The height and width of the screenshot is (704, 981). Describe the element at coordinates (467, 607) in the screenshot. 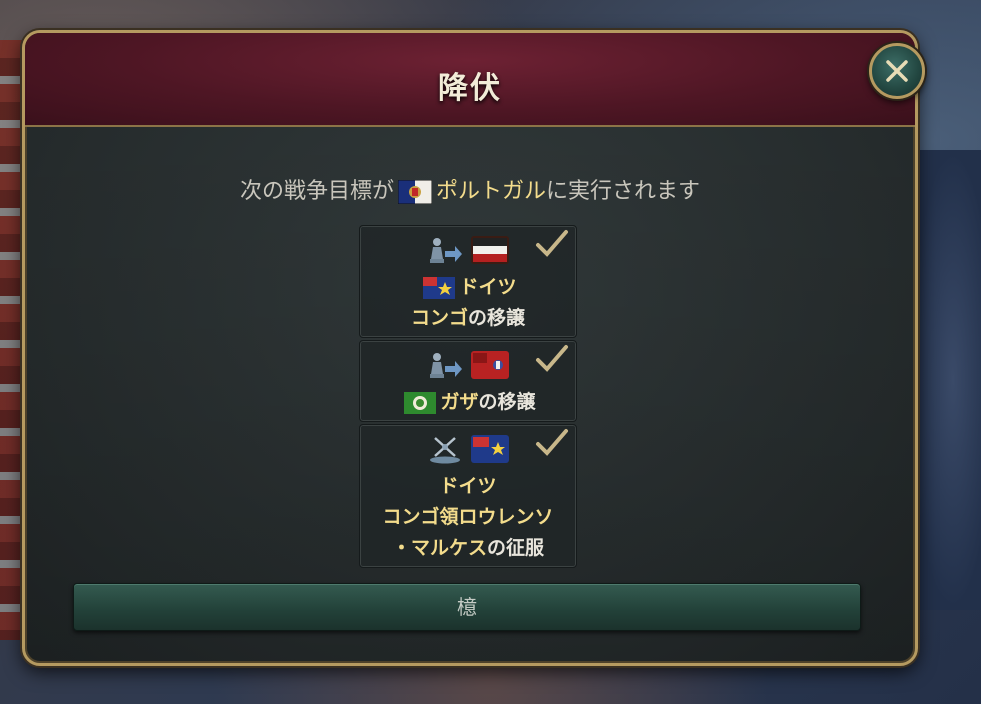

I see `confirm-button: 檍` at that location.